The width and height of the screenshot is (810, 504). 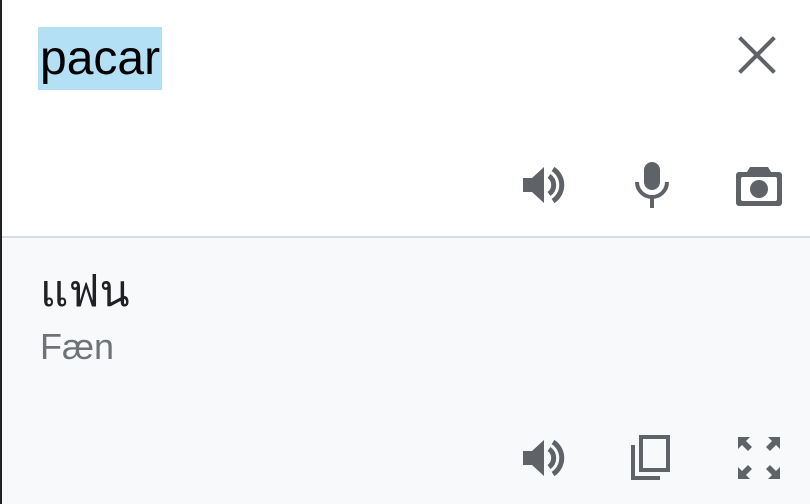 I want to click on clear-button, so click(x=757, y=55).